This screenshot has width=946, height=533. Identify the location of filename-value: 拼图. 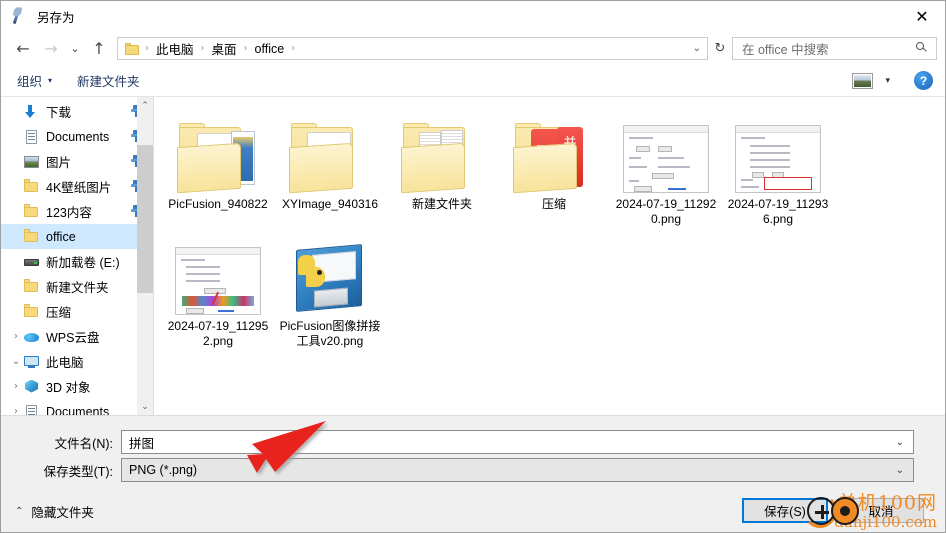
(142, 443).